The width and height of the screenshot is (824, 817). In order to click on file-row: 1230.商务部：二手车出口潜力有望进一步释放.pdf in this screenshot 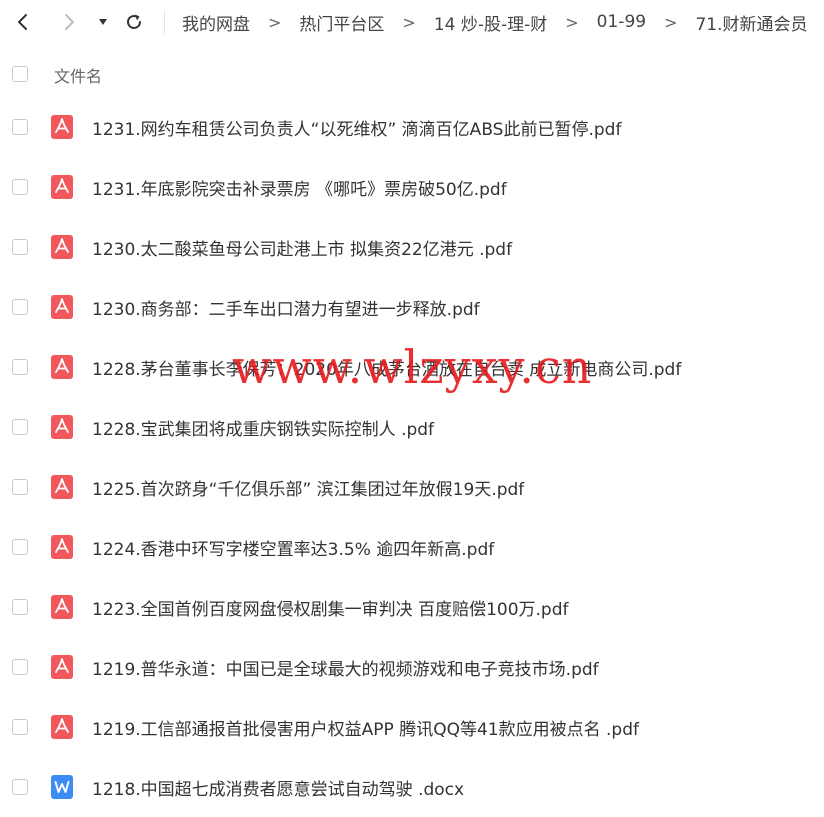, I will do `click(412, 307)`.